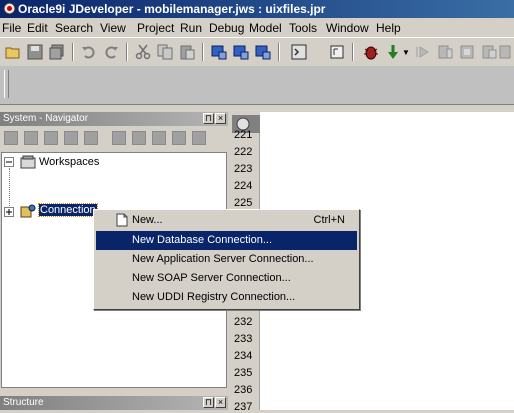  What do you see at coordinates (13, 52) in the screenshot?
I see `open-icon` at bounding box center [13, 52].